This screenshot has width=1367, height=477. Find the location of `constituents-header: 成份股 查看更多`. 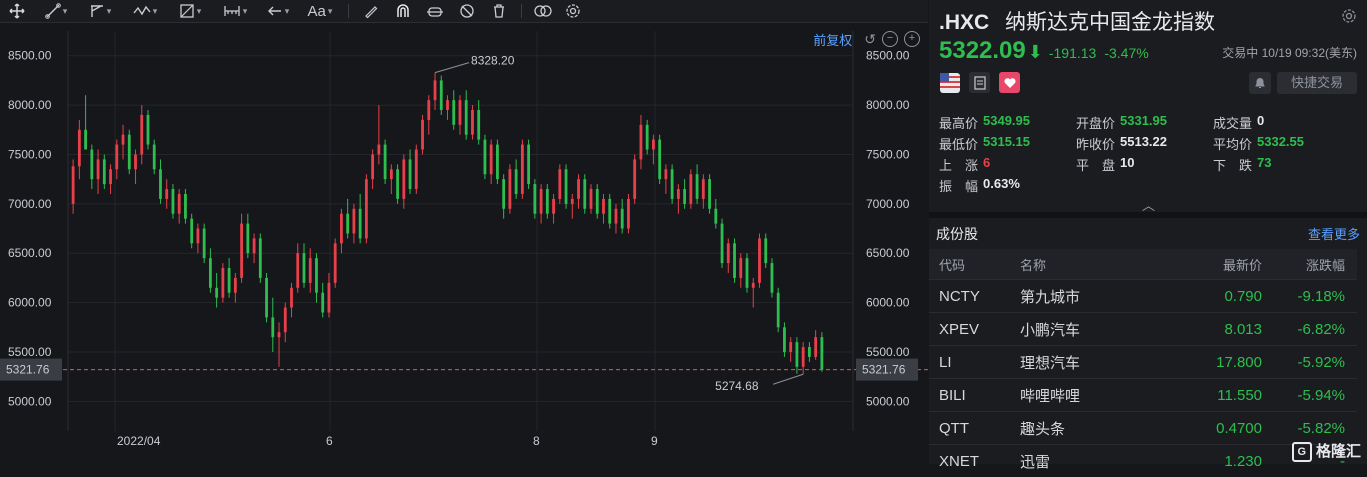

constituents-header: 成份股 查看更多 is located at coordinates (1148, 234).